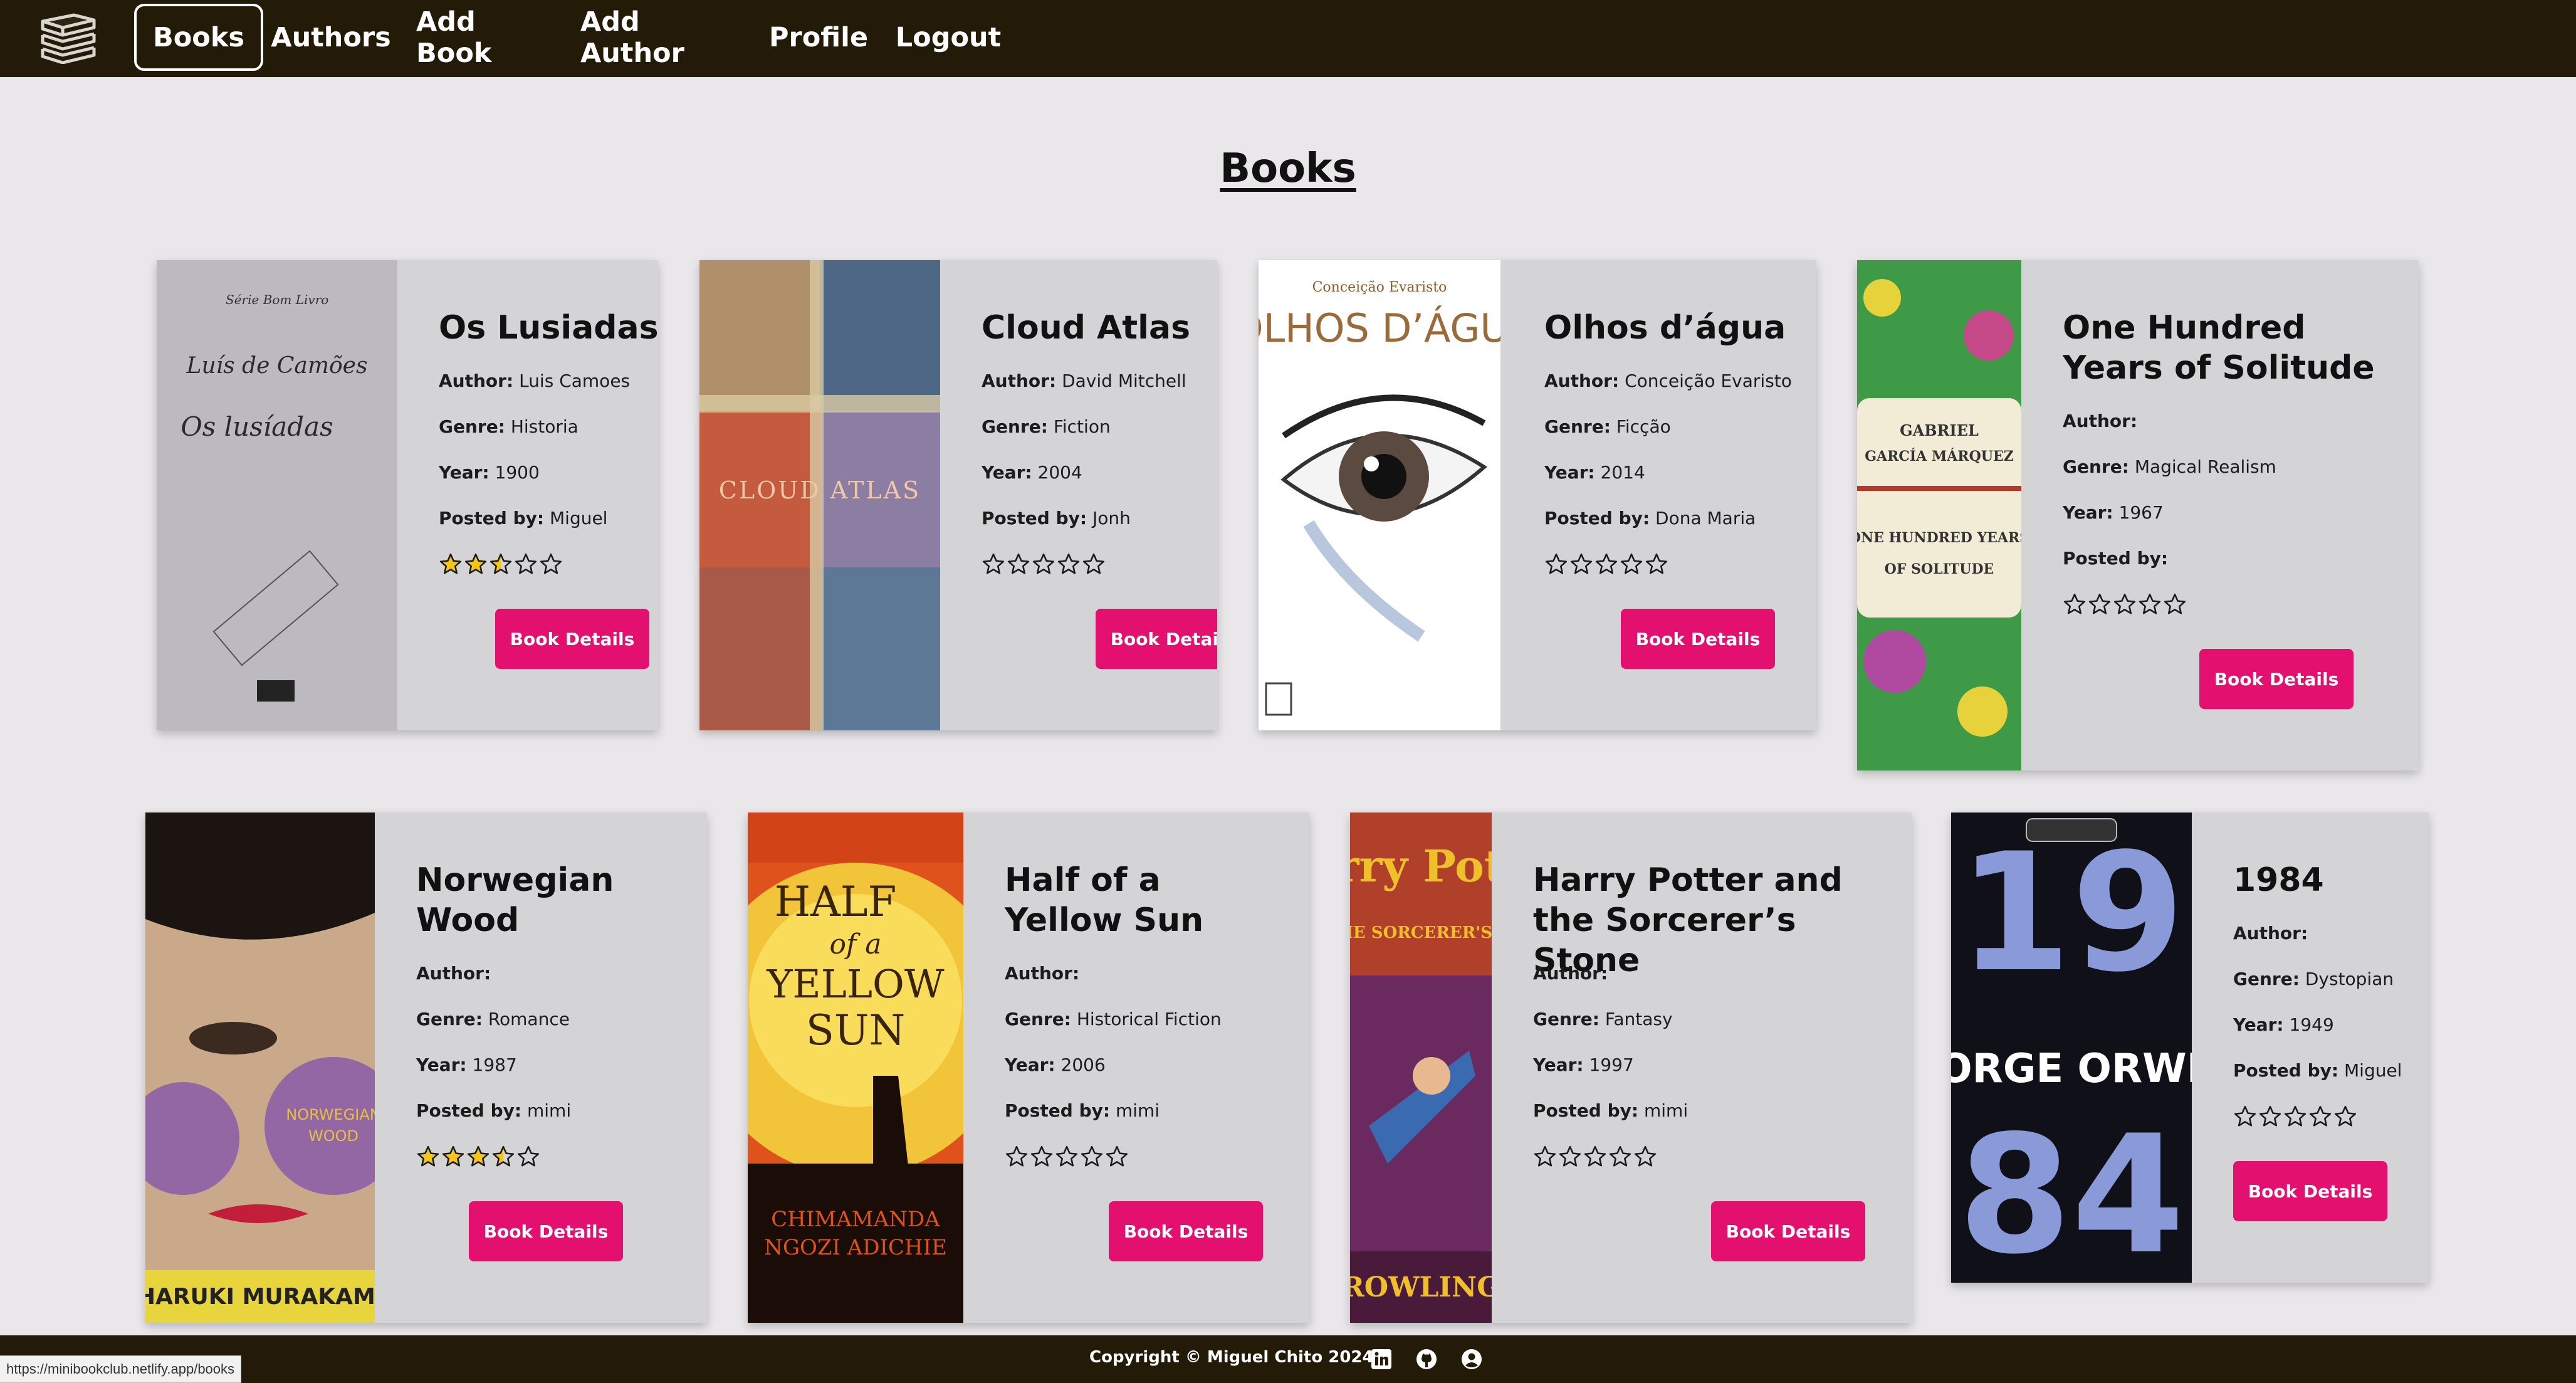 This screenshot has height=1383, width=2576. What do you see at coordinates (1939, 430) in the screenshot?
I see `cover-text: GABRIEL` at bounding box center [1939, 430].